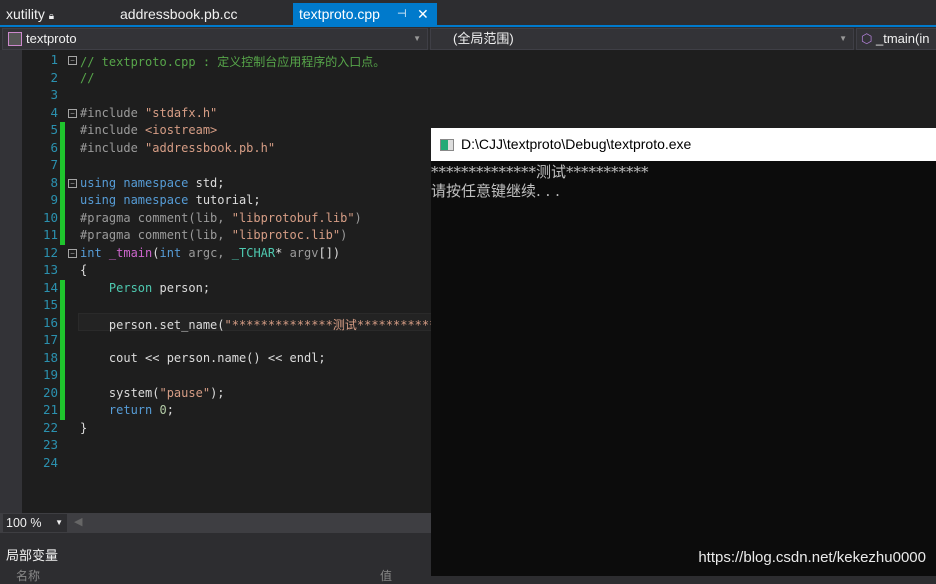 This screenshot has height=584, width=936. I want to click on code-line: #include <iostream>, so click(148, 130).